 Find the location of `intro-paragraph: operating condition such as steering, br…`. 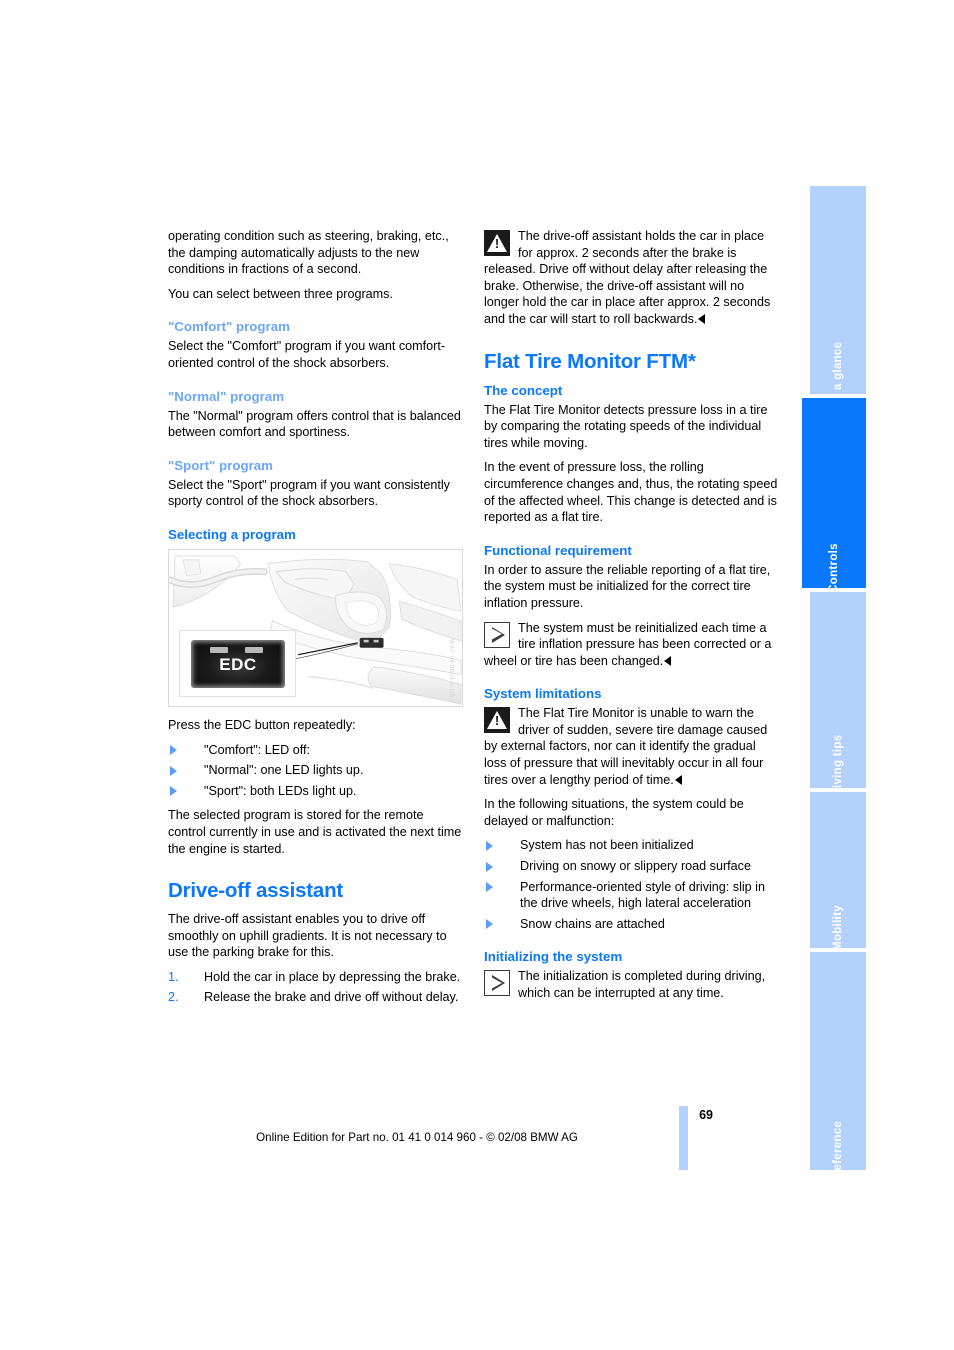

intro-paragraph: operating condition such as steering, br… is located at coordinates (308, 253).